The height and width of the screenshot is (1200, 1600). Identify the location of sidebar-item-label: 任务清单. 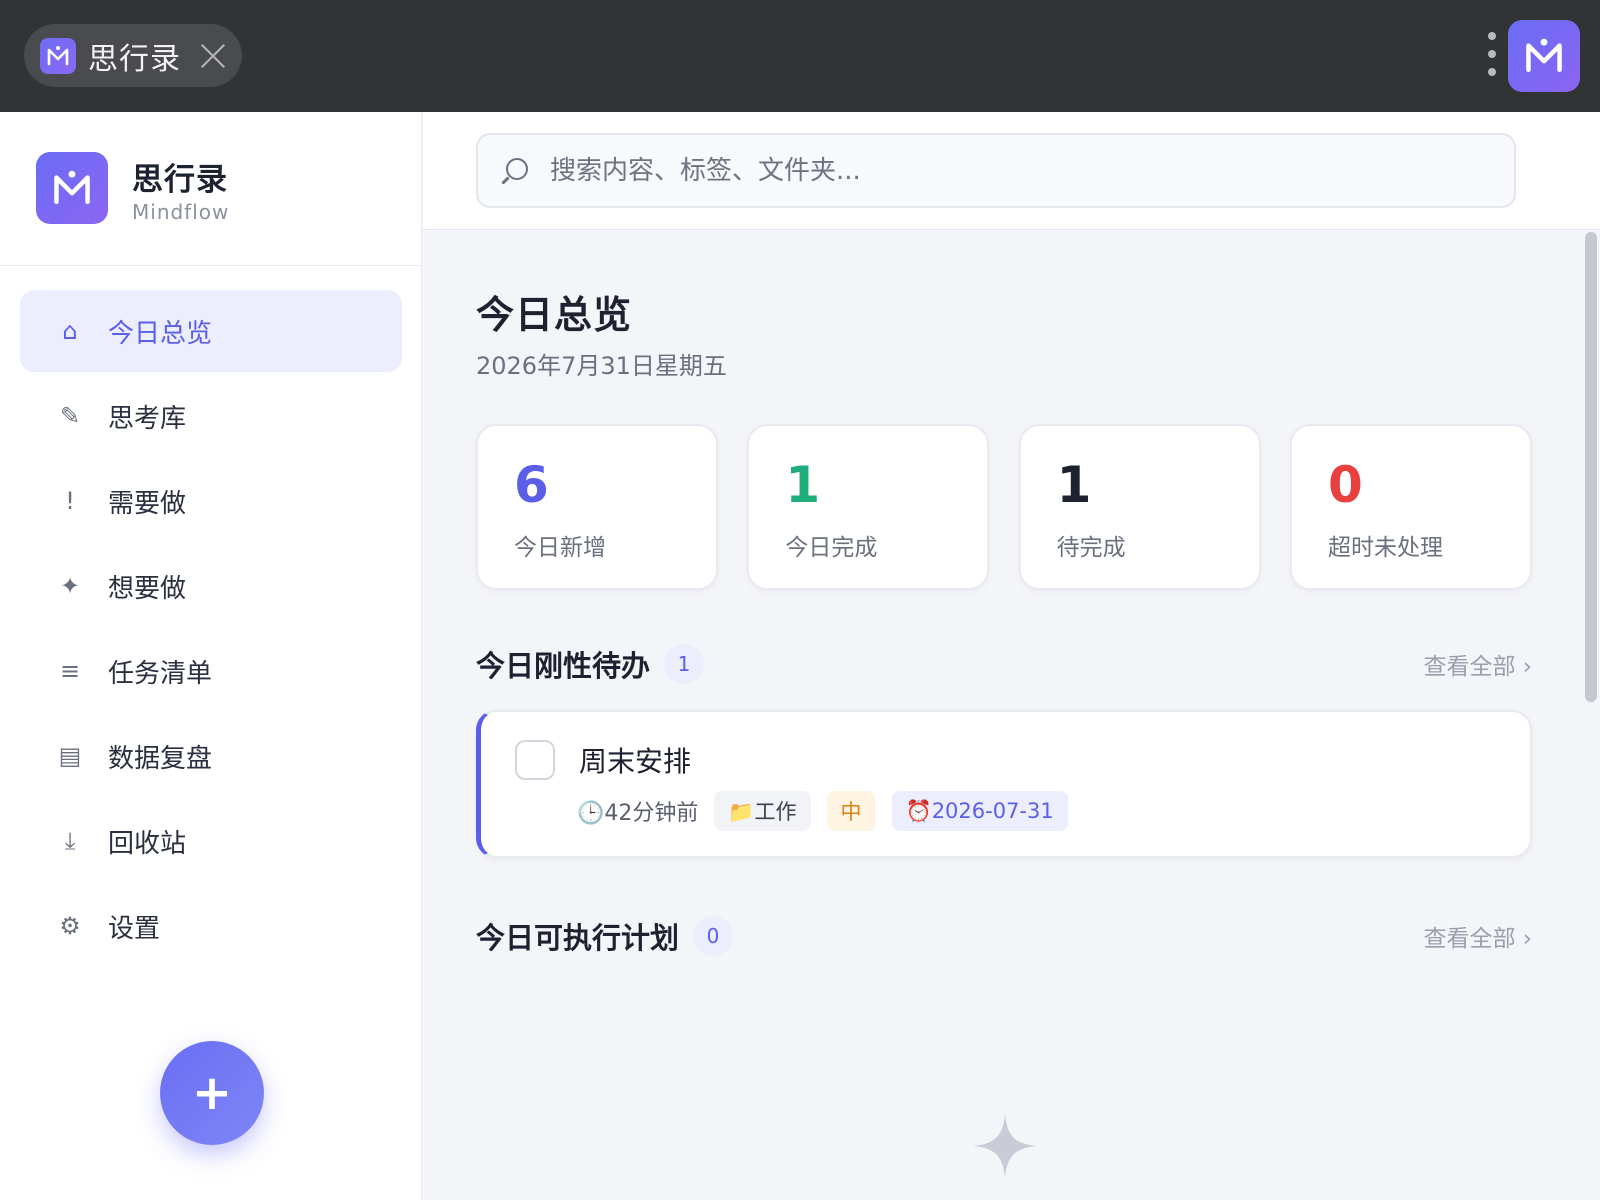
(160, 673).